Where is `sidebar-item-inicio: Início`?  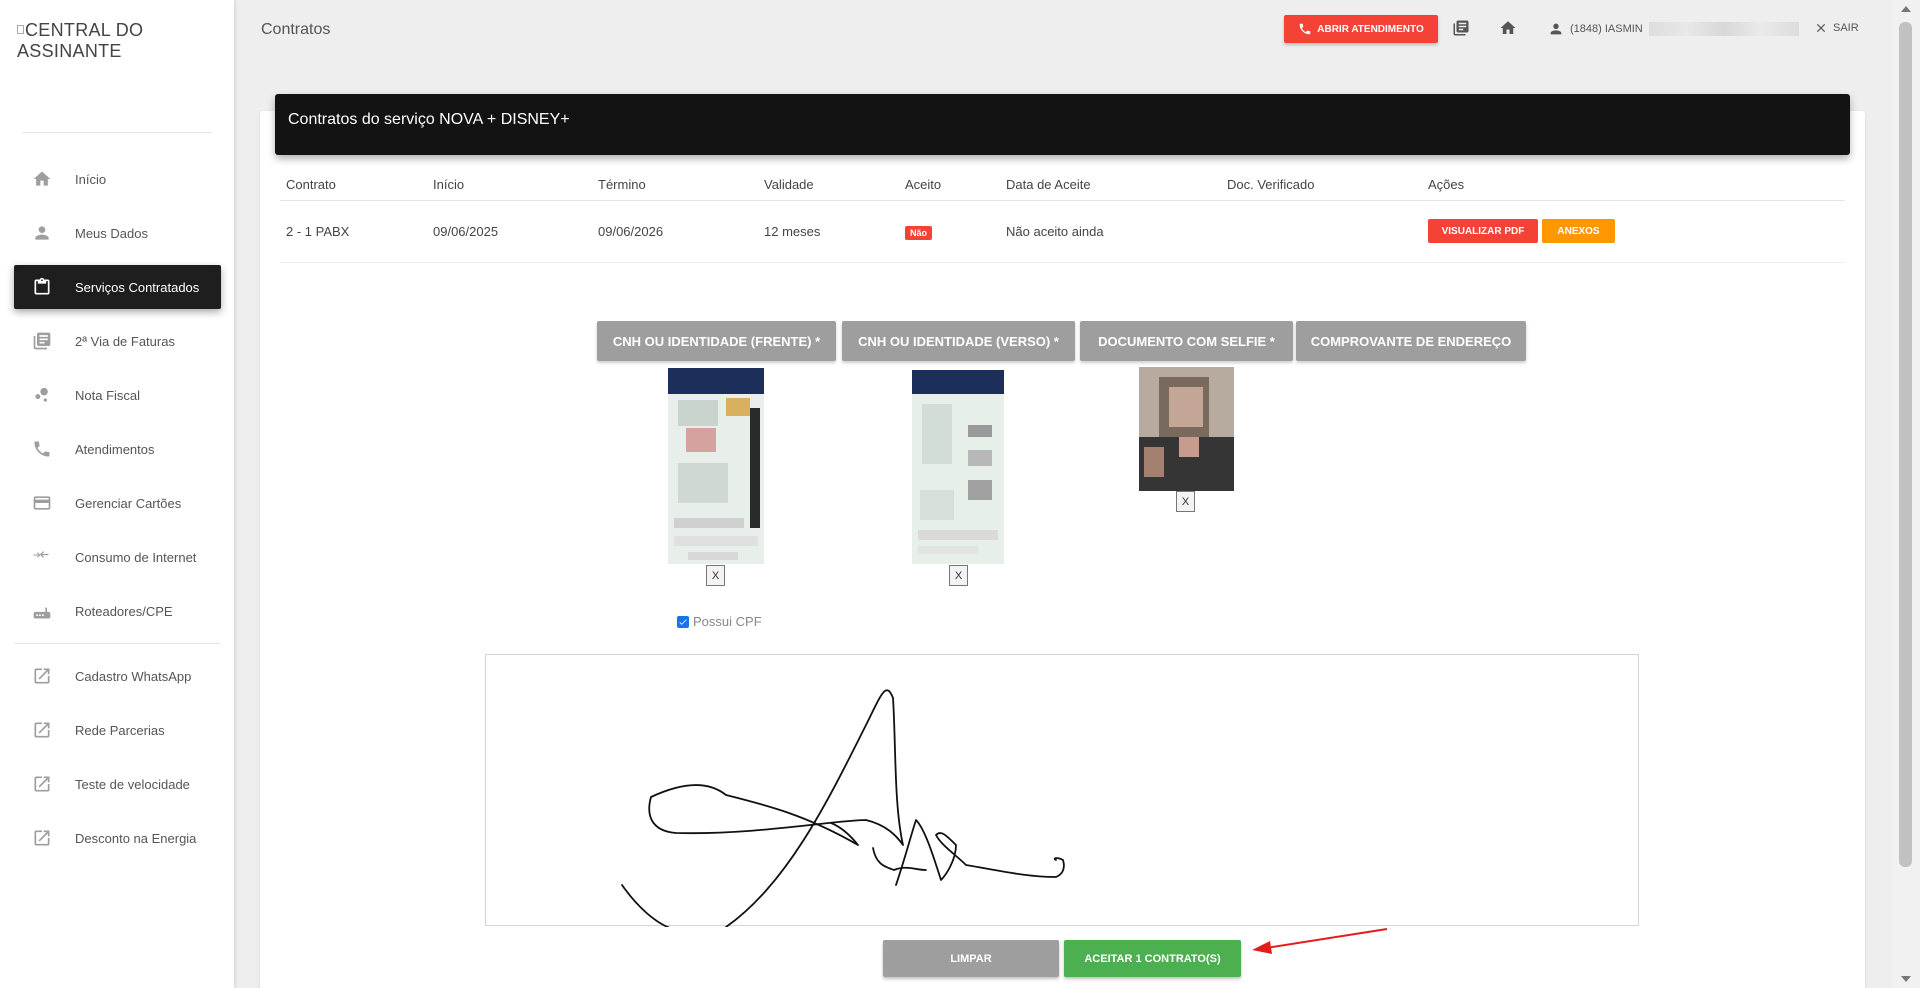 sidebar-item-inicio: Início is located at coordinates (117, 179).